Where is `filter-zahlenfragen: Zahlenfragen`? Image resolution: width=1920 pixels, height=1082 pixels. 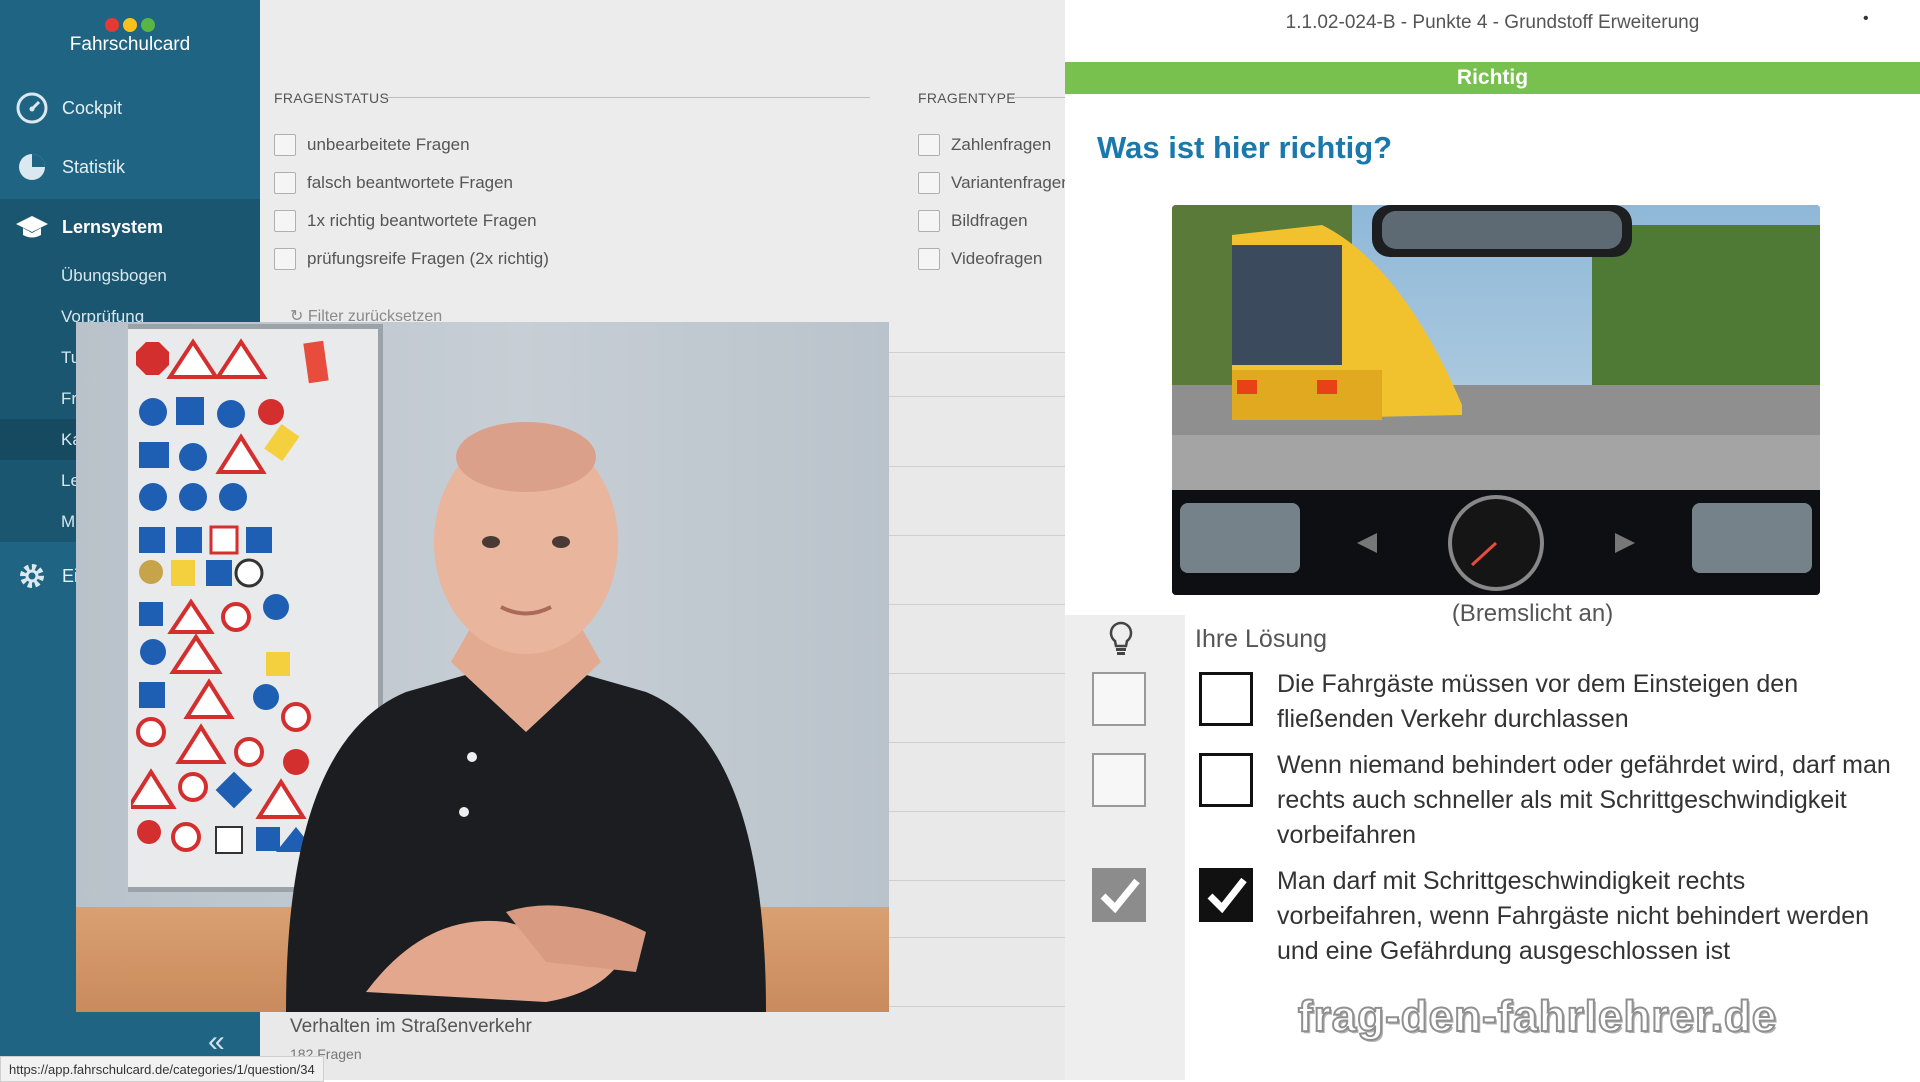
filter-zahlenfragen: Zahlenfragen is located at coordinates (984, 145).